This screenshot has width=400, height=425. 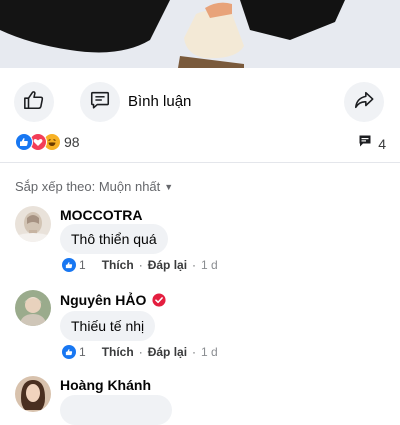 I want to click on sort-label: Sắp xếp theo: Muộn nhất, so click(x=88, y=186).